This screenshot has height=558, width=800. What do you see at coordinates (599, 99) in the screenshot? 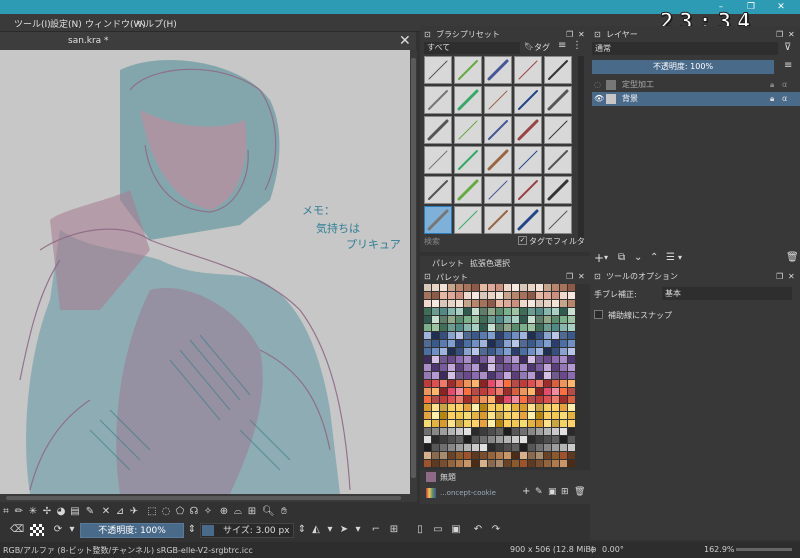
I see `layer-visibility-icon: 👁︎` at bounding box center [599, 99].